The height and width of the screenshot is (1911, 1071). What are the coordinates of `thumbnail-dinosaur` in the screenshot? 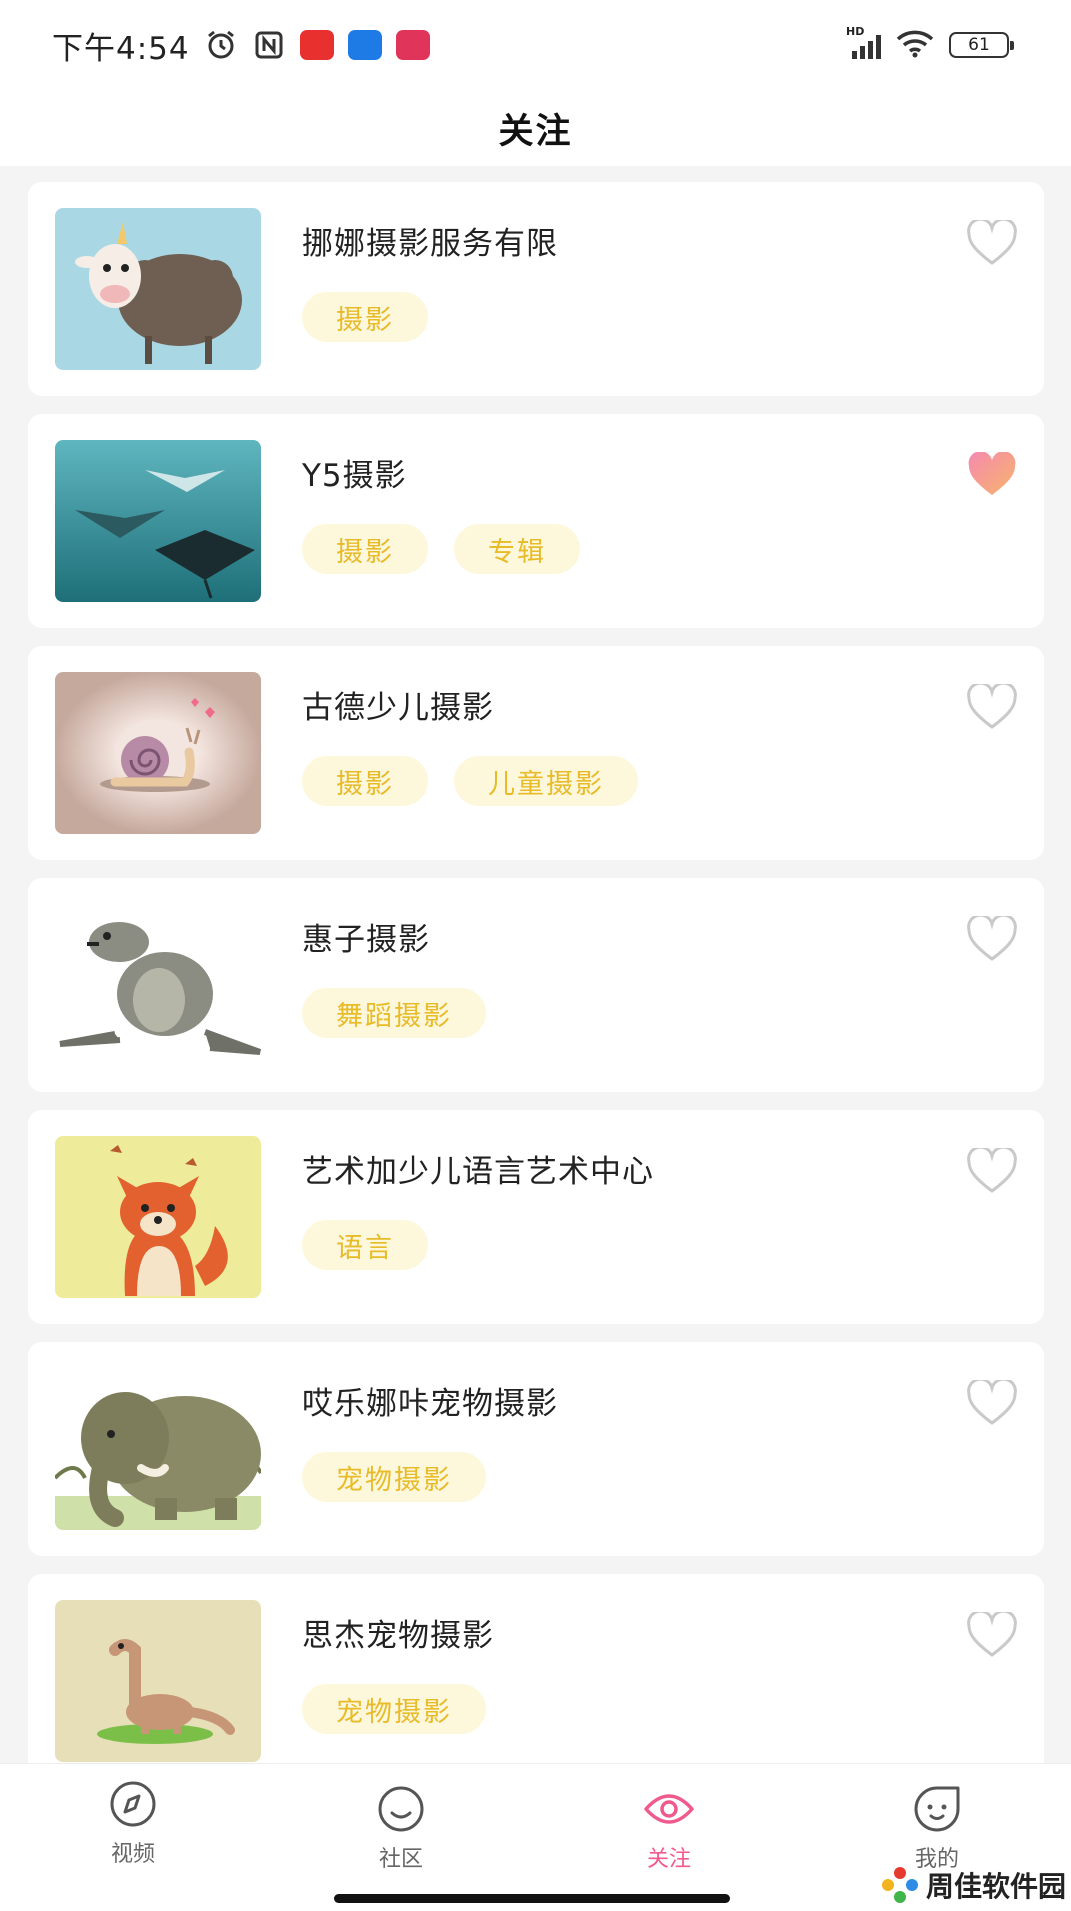 It's located at (158, 1681).